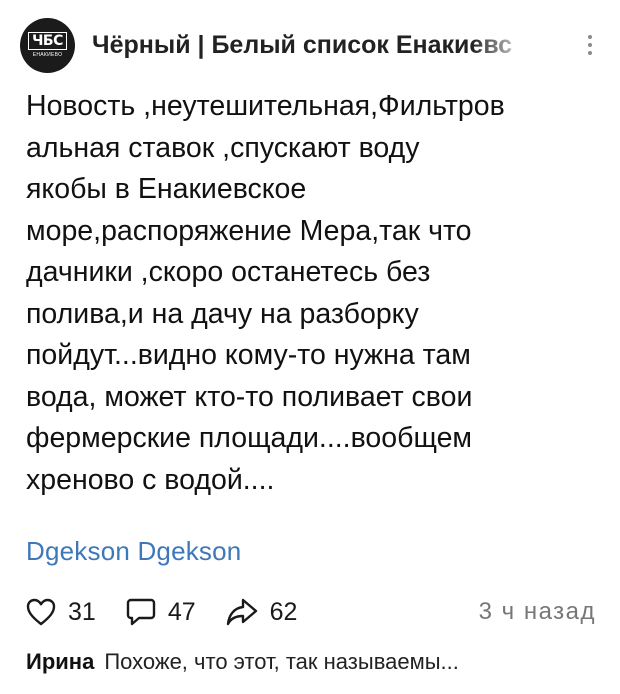 This screenshot has width=620, height=694. What do you see at coordinates (41, 612) in the screenshot?
I see `heart-icon` at bounding box center [41, 612].